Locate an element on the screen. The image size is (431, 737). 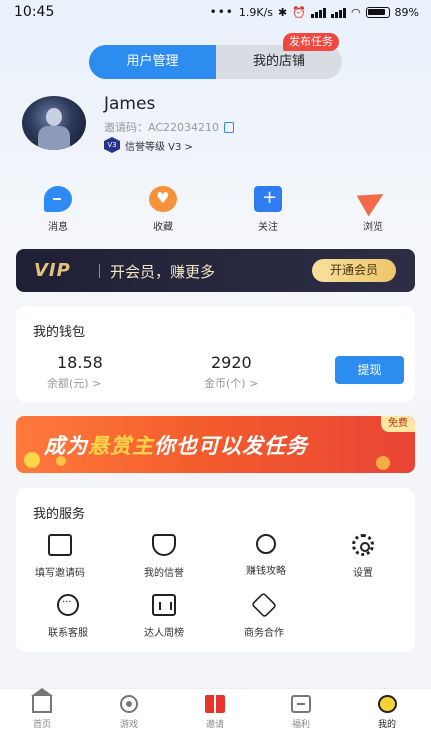
avatar is located at coordinates (54, 123).